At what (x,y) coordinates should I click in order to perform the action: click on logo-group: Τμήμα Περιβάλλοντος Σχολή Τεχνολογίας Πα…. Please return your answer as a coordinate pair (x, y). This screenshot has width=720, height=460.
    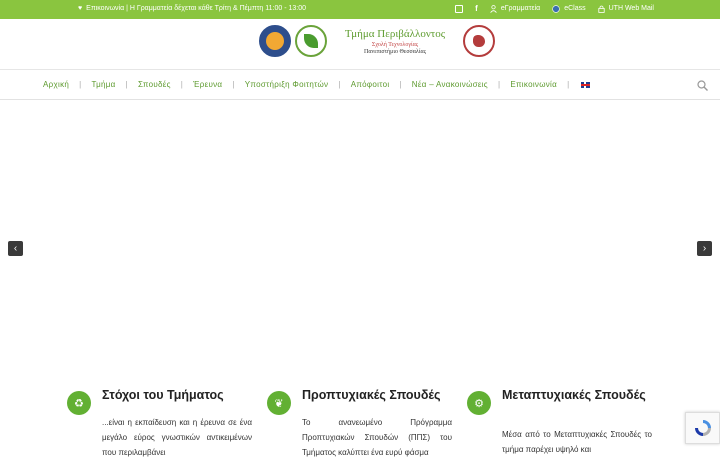
    Looking at the image, I should click on (377, 41).